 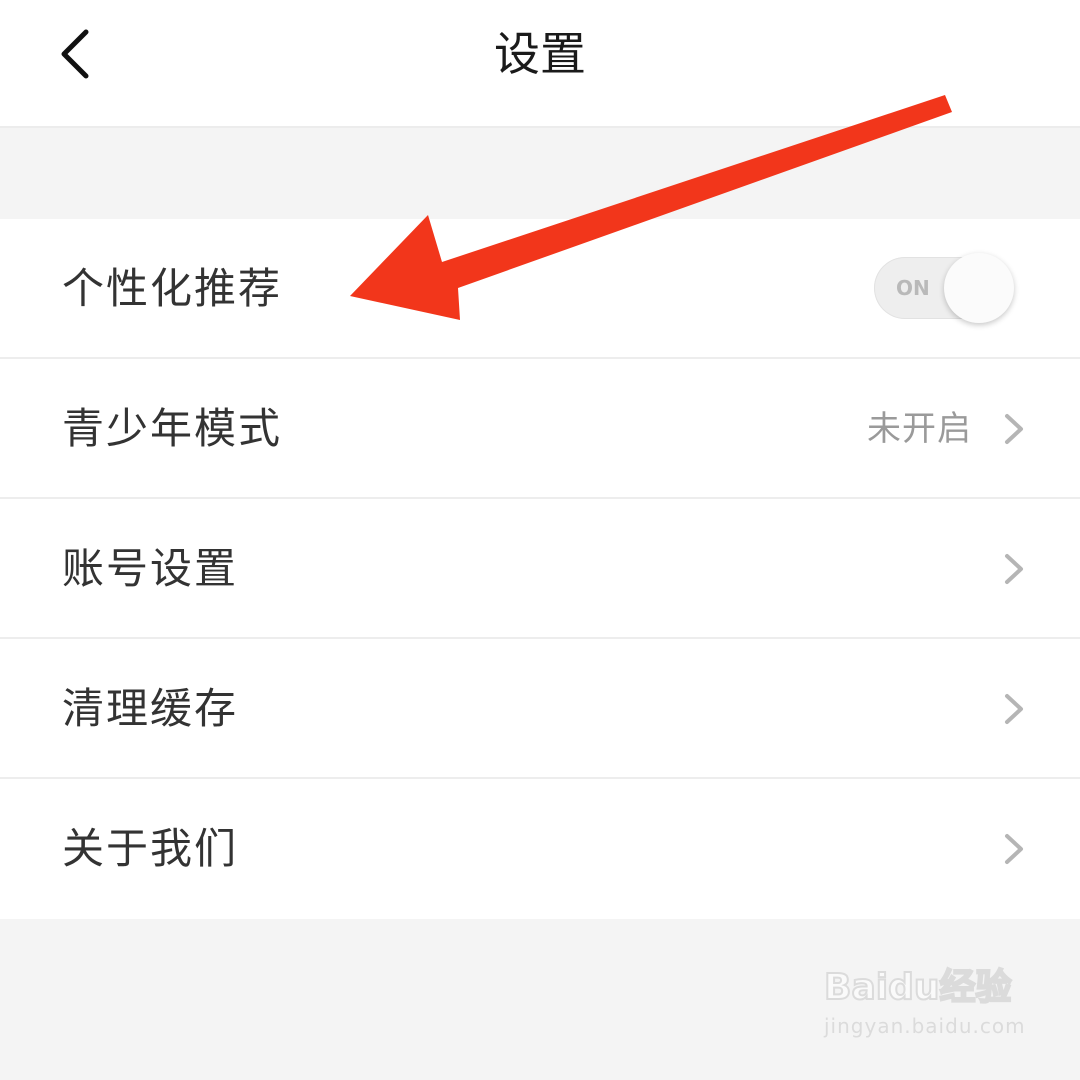 What do you see at coordinates (540, 709) in the screenshot?
I see `settings-item-clear-cache: 清理缓存` at bounding box center [540, 709].